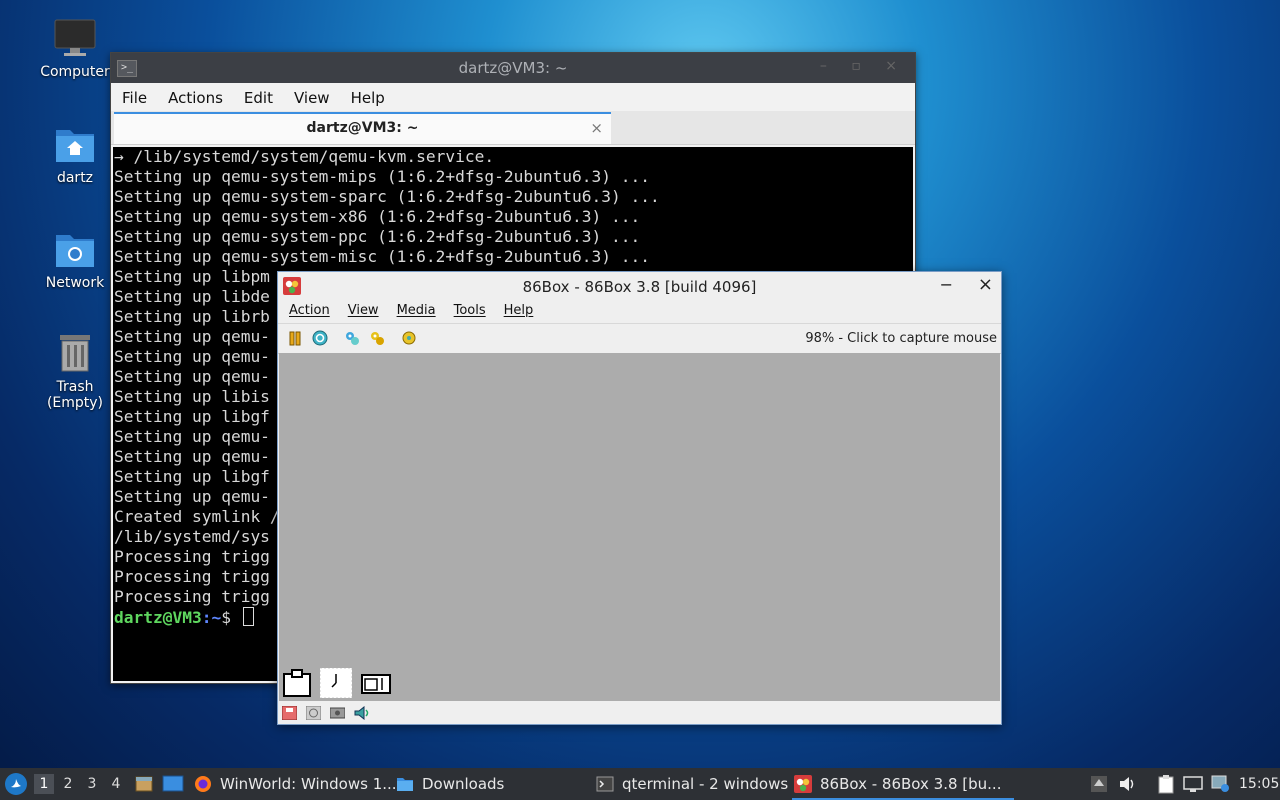 This screenshot has height=800, width=1280. I want to click on terminal-line: Setting up libis, so click(192, 396).